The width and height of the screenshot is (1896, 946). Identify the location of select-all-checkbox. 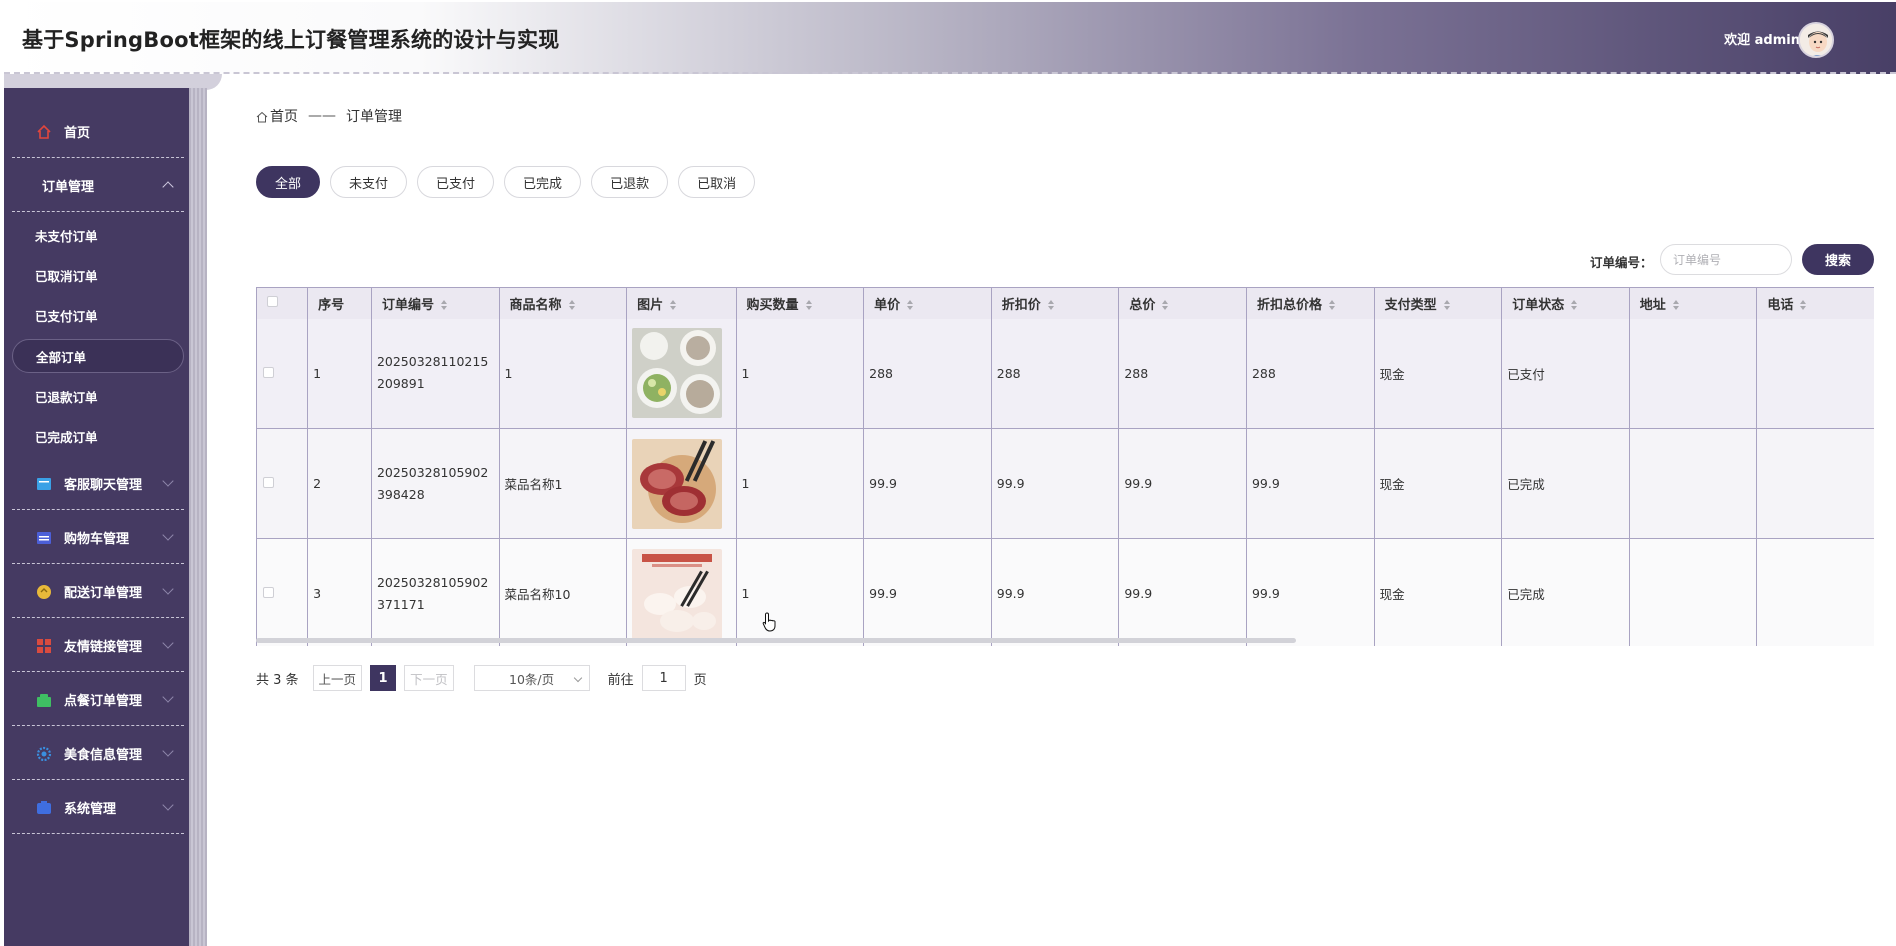
(272, 301).